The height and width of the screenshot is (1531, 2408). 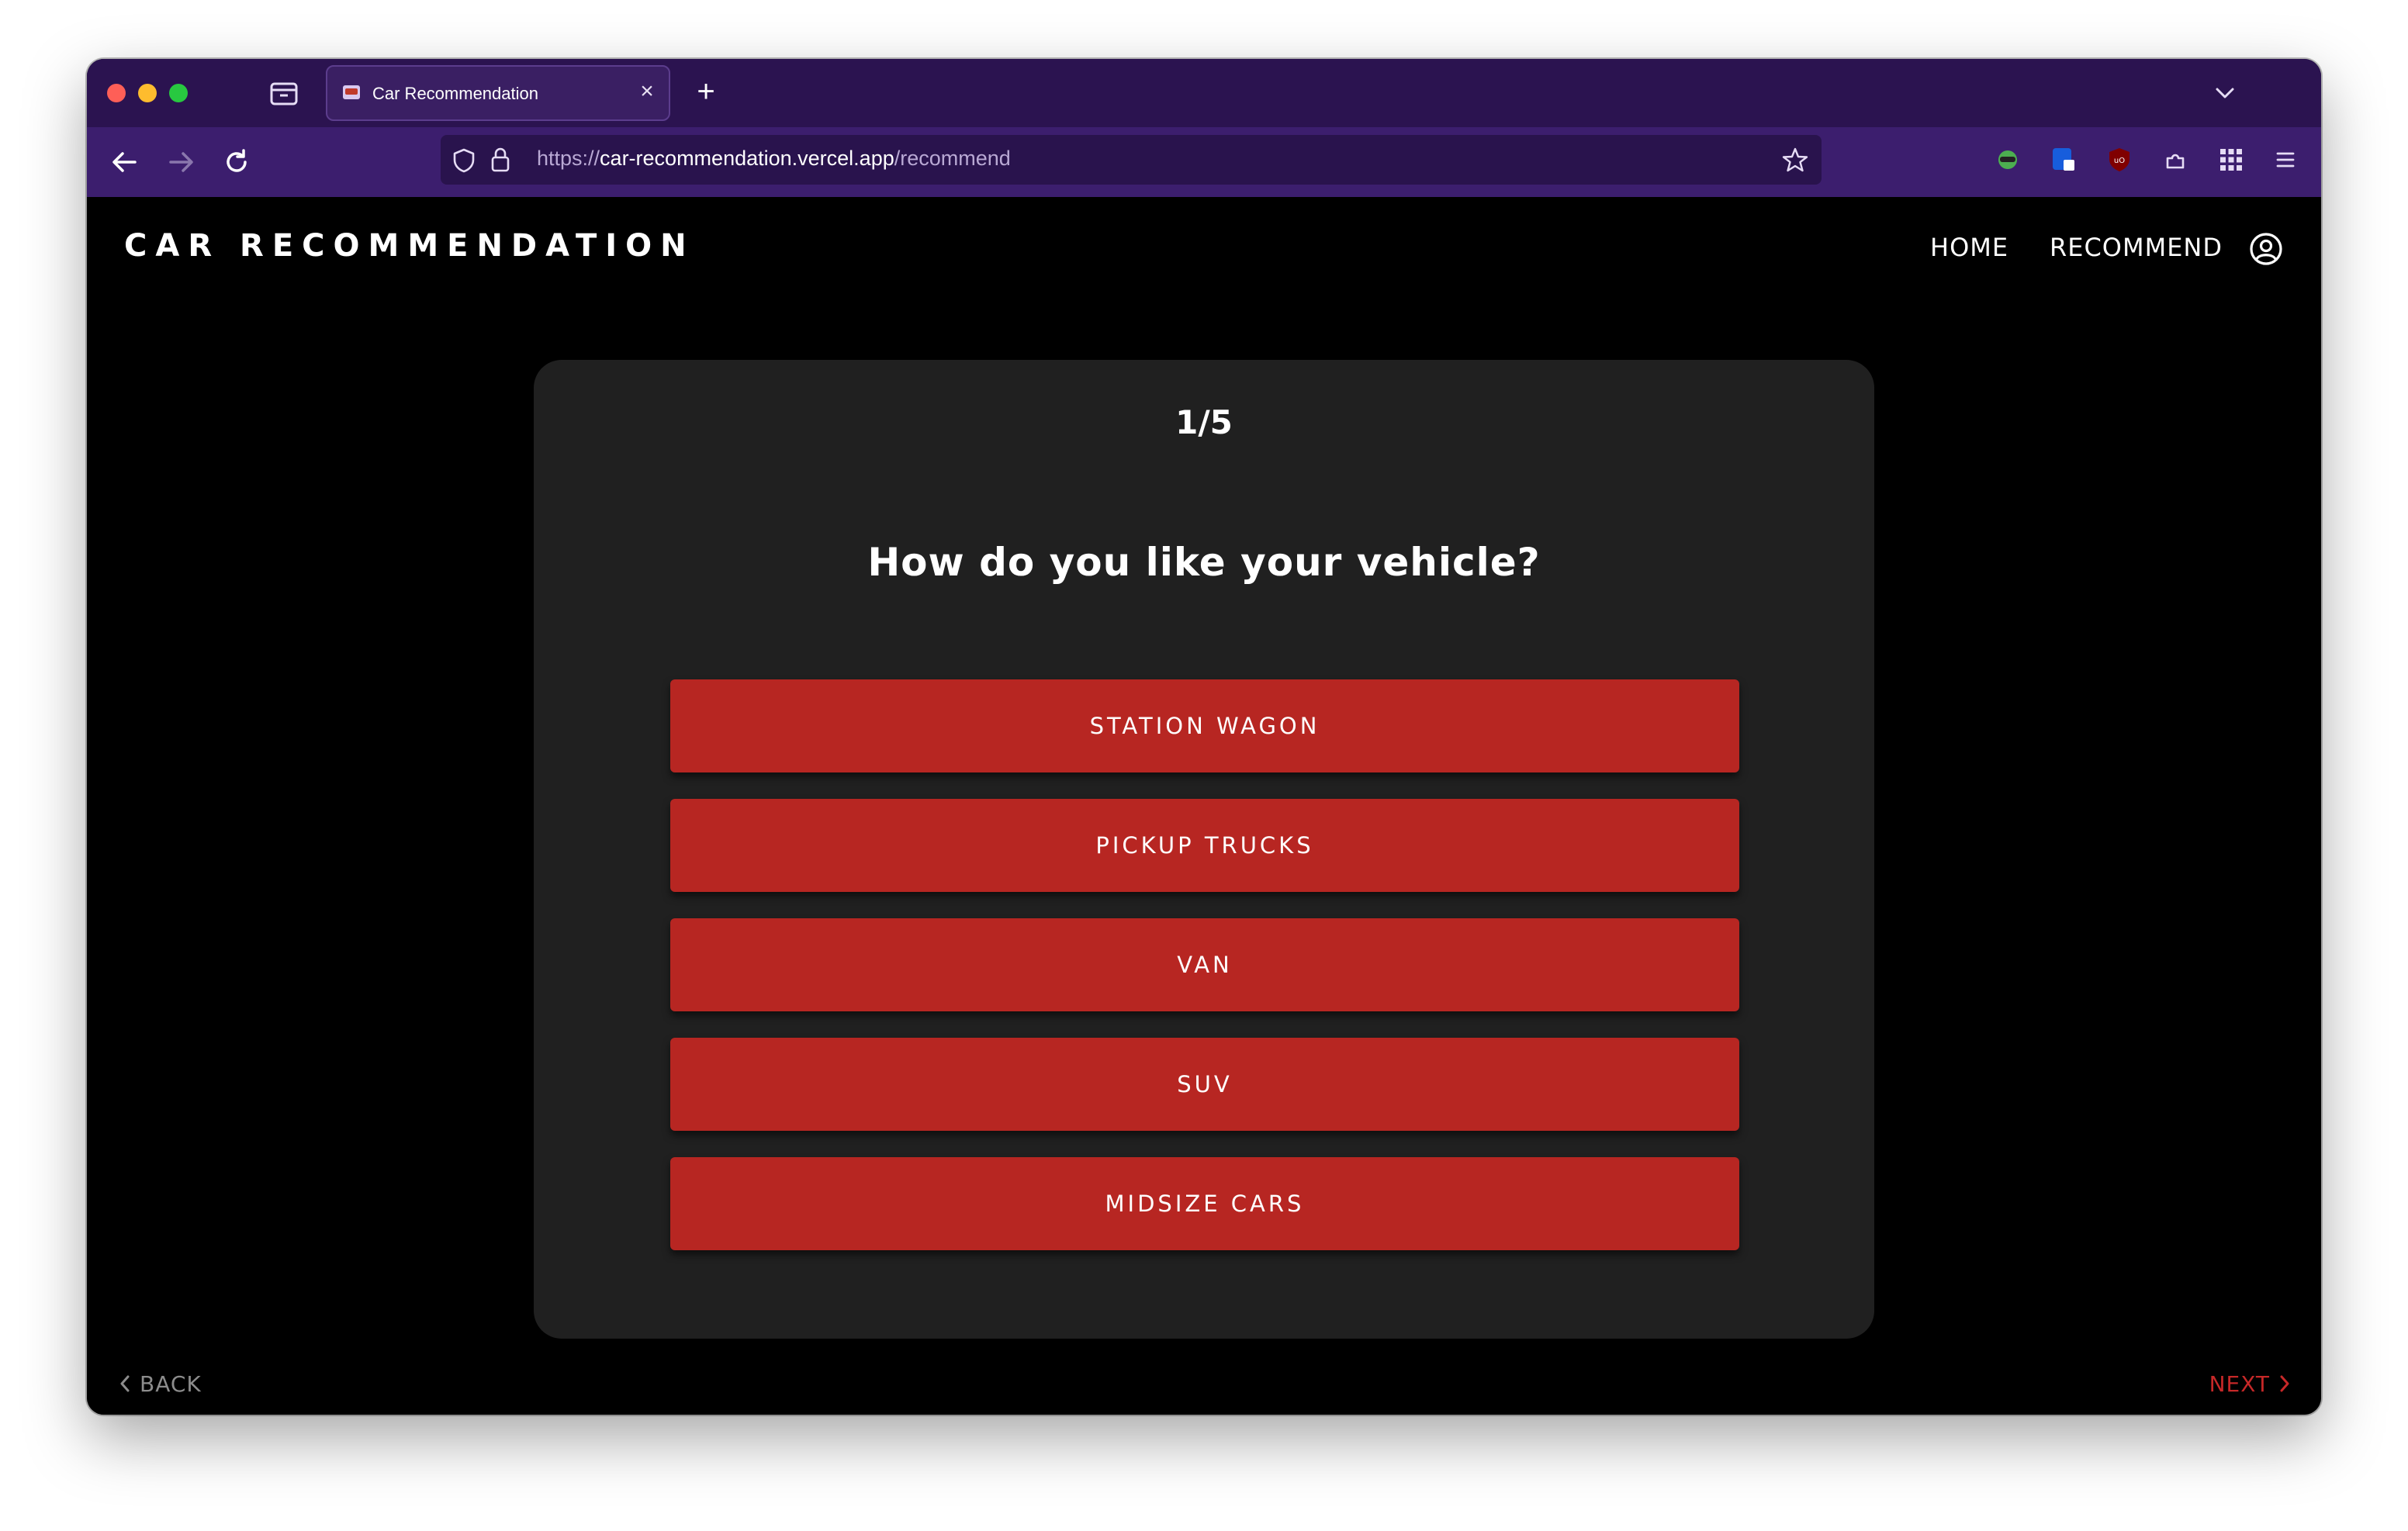 What do you see at coordinates (2266, 249) in the screenshot?
I see `account-icon` at bounding box center [2266, 249].